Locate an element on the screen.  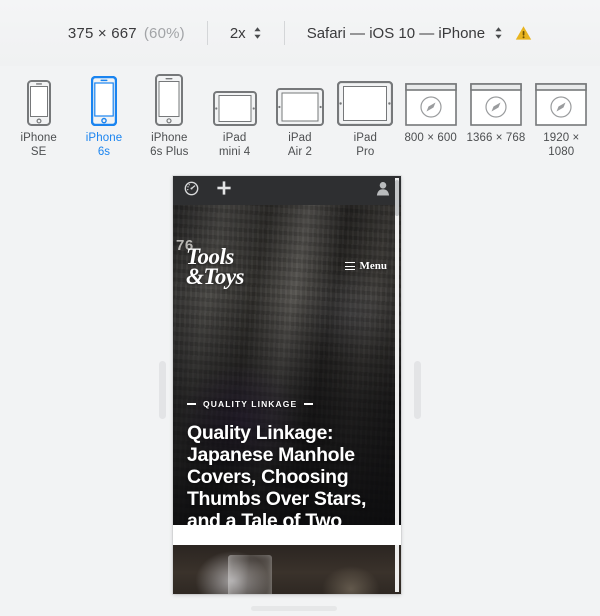
logo-line-2: &Toys is located at coordinates (215, 276).